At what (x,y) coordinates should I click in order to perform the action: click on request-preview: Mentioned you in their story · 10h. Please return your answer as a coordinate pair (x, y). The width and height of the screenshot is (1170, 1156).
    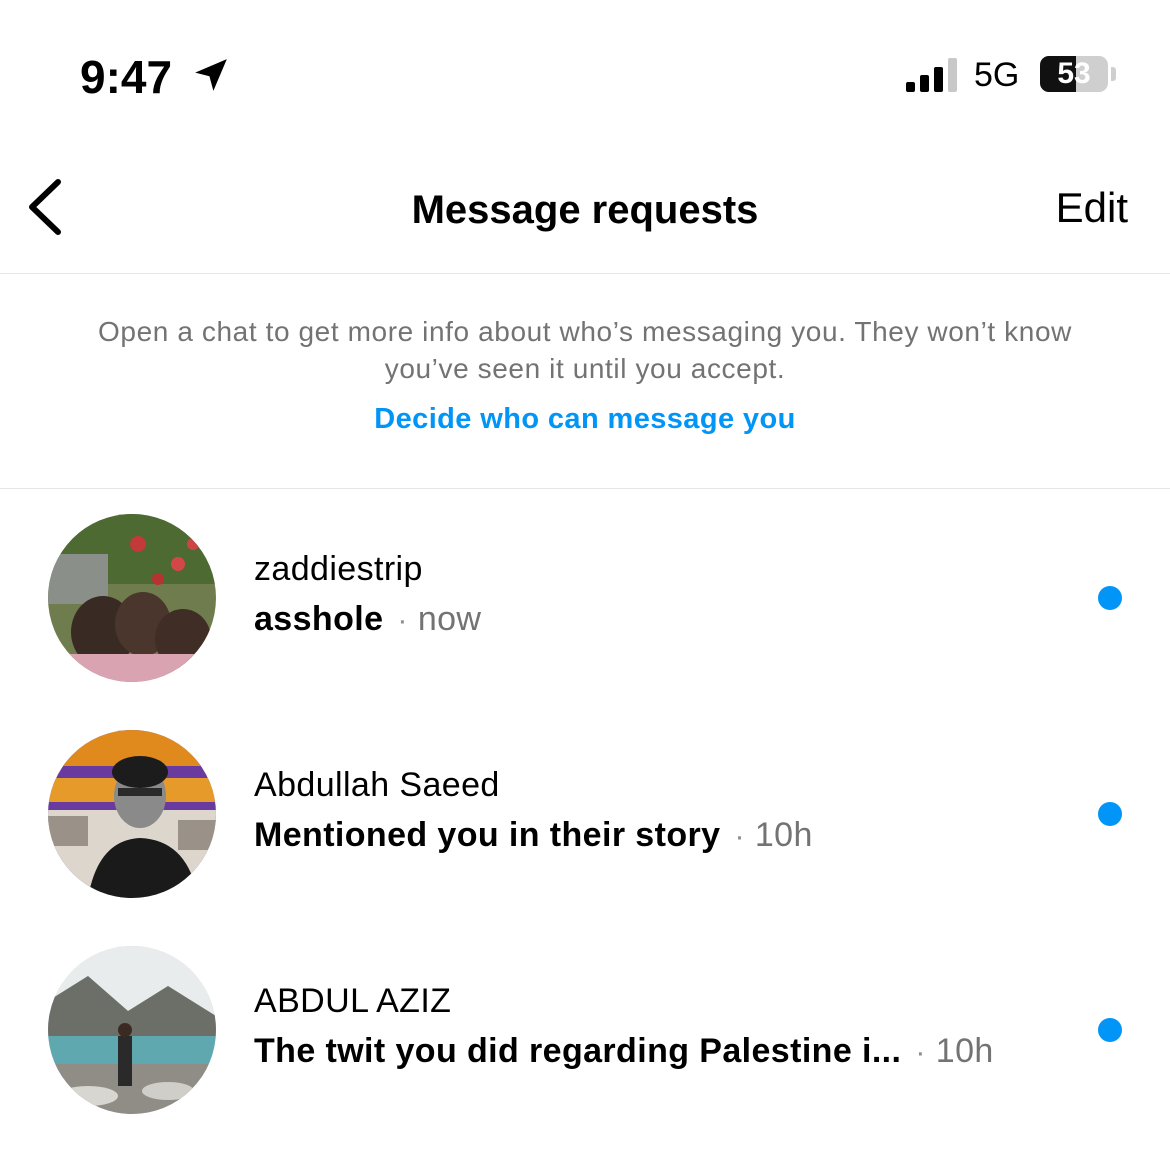
    Looking at the image, I should click on (533, 835).